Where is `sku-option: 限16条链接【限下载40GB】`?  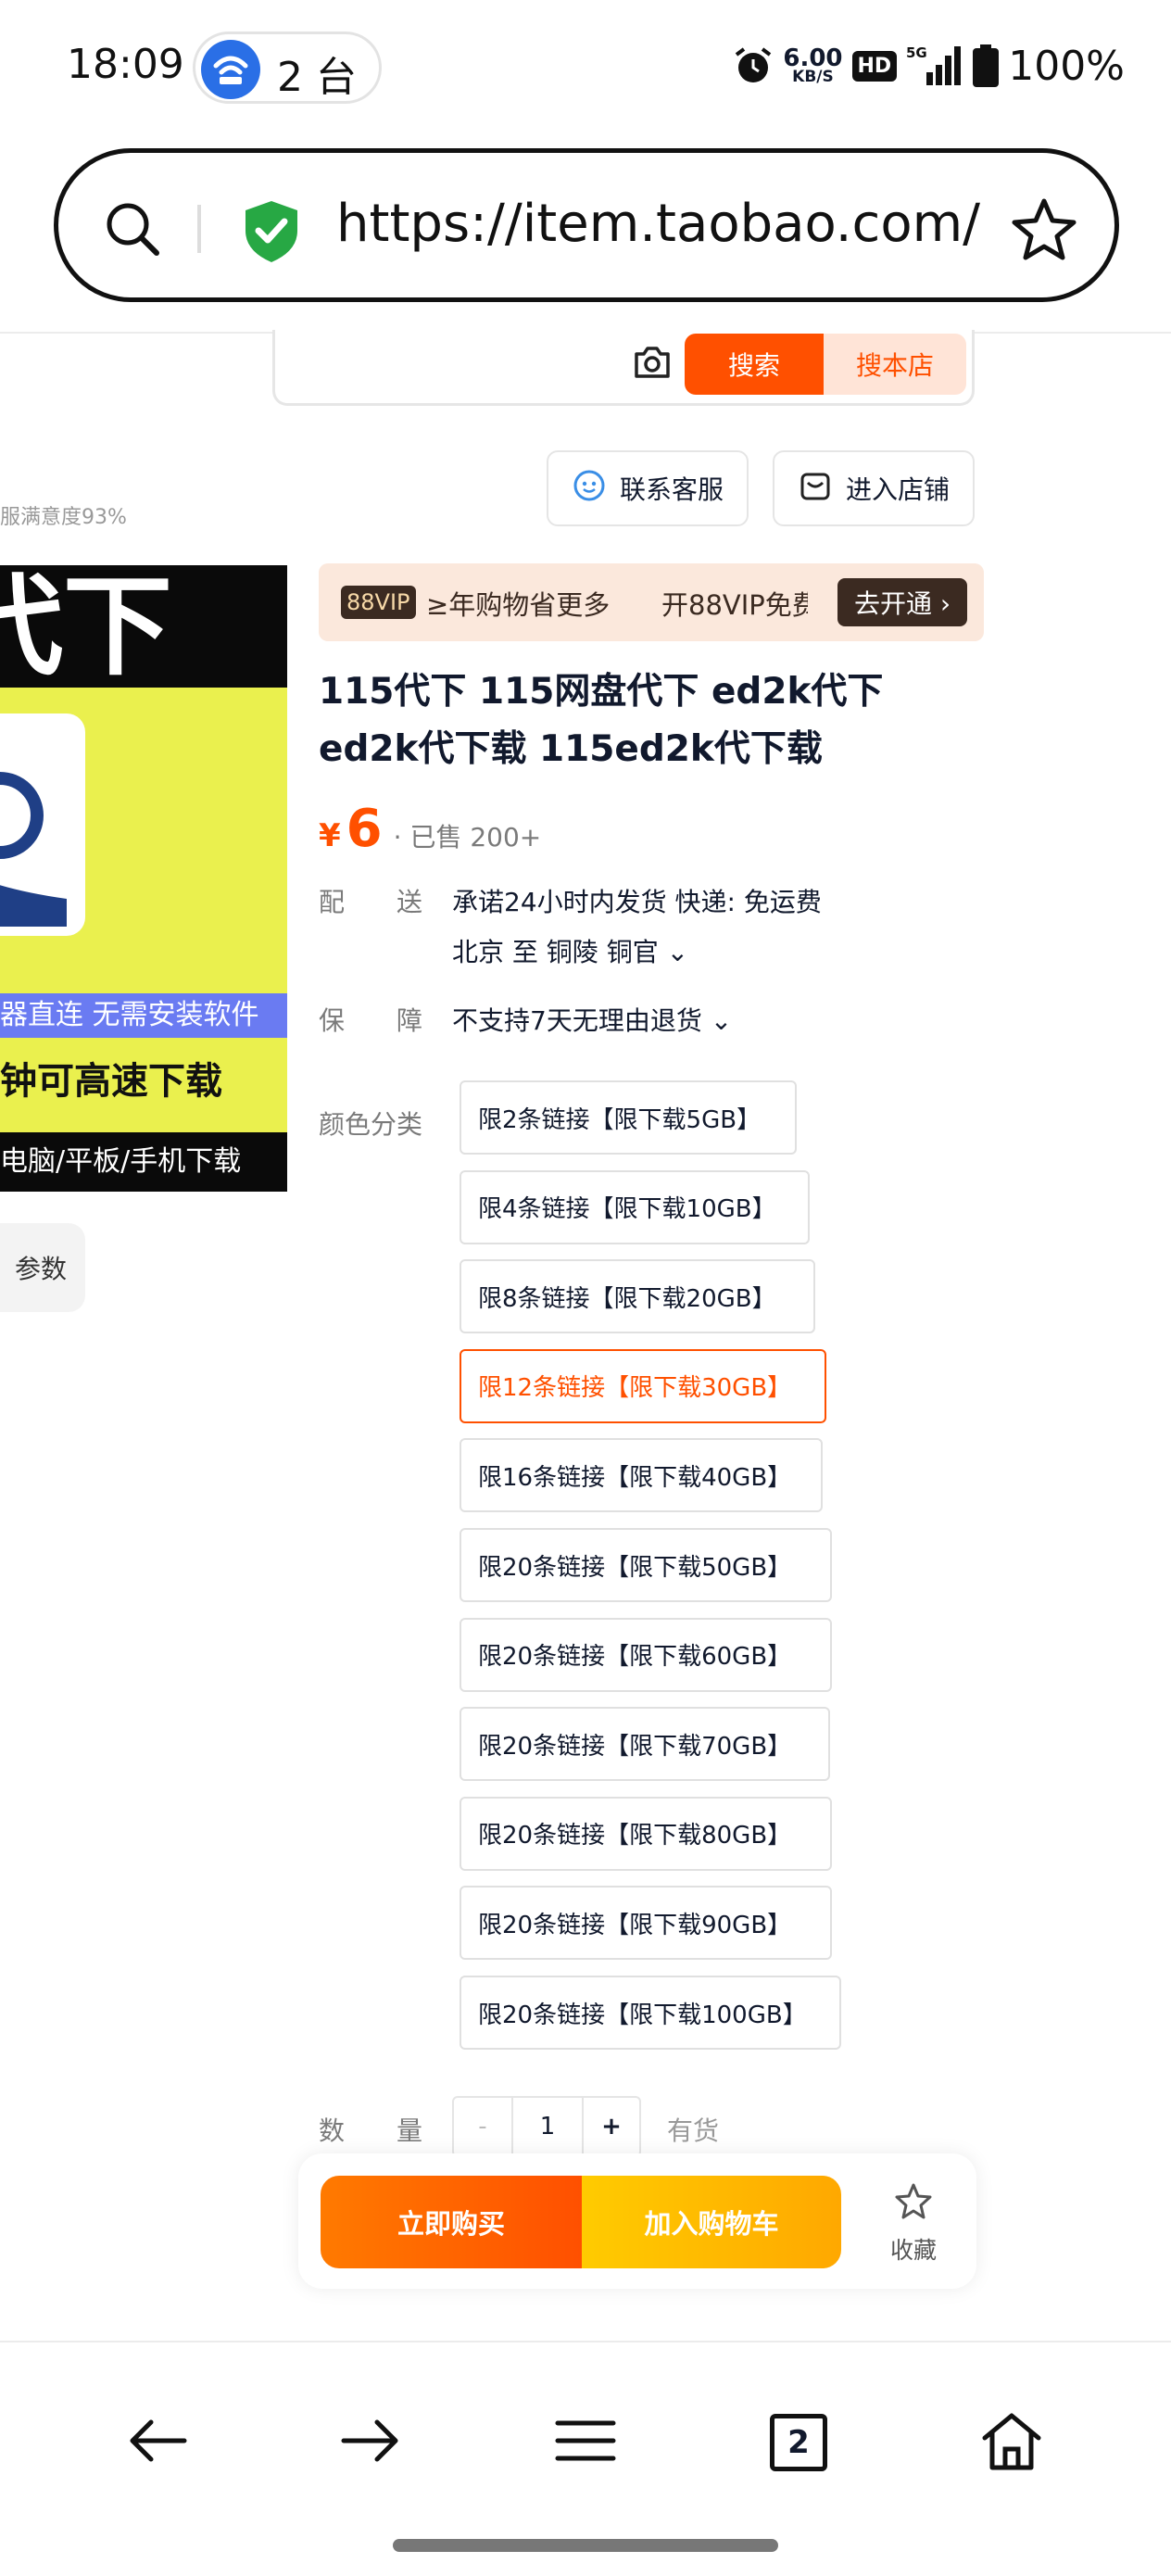
sku-option: 限16条链接【限下载40GB】 is located at coordinates (641, 1475).